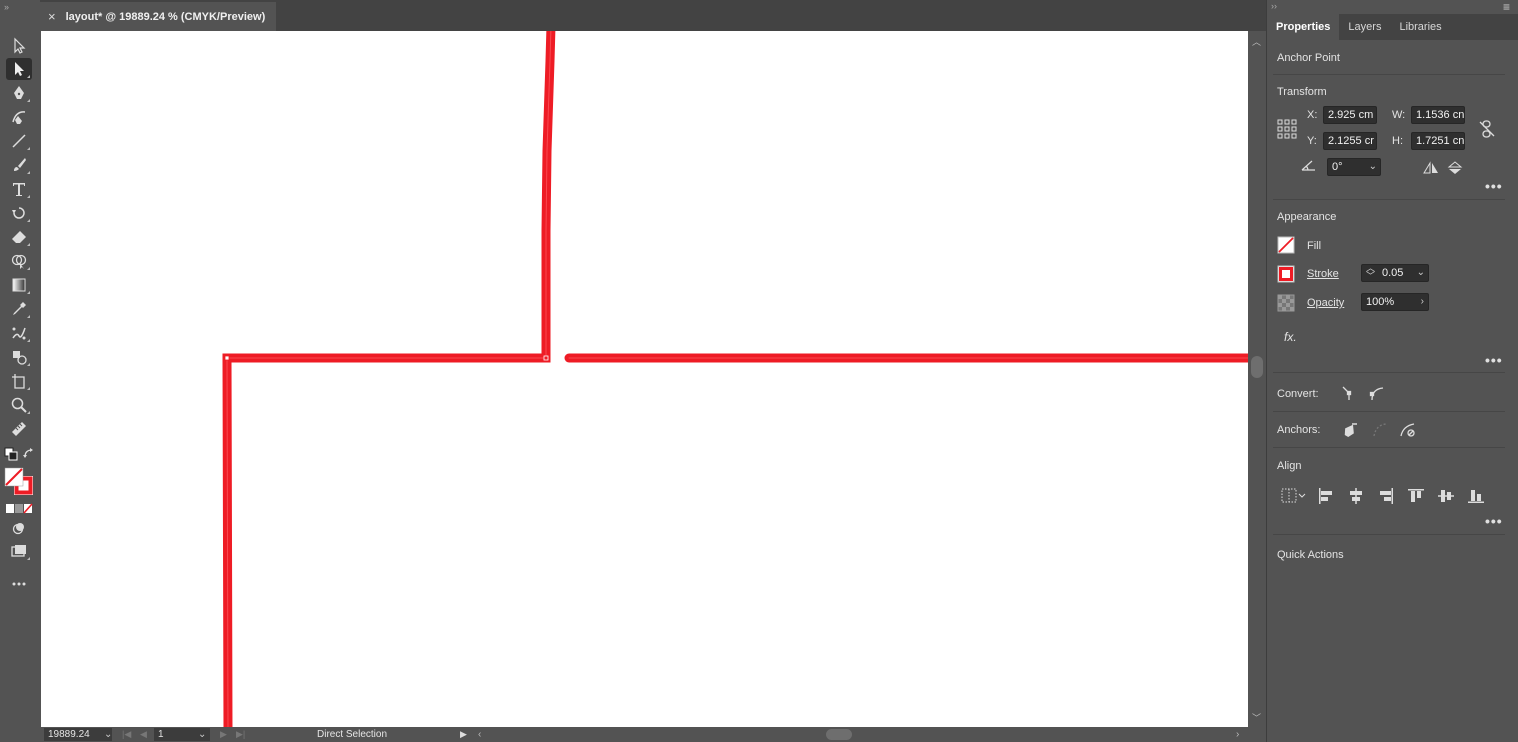  What do you see at coordinates (1395, 302) in the screenshot?
I see `opacity-field: 100% ›` at bounding box center [1395, 302].